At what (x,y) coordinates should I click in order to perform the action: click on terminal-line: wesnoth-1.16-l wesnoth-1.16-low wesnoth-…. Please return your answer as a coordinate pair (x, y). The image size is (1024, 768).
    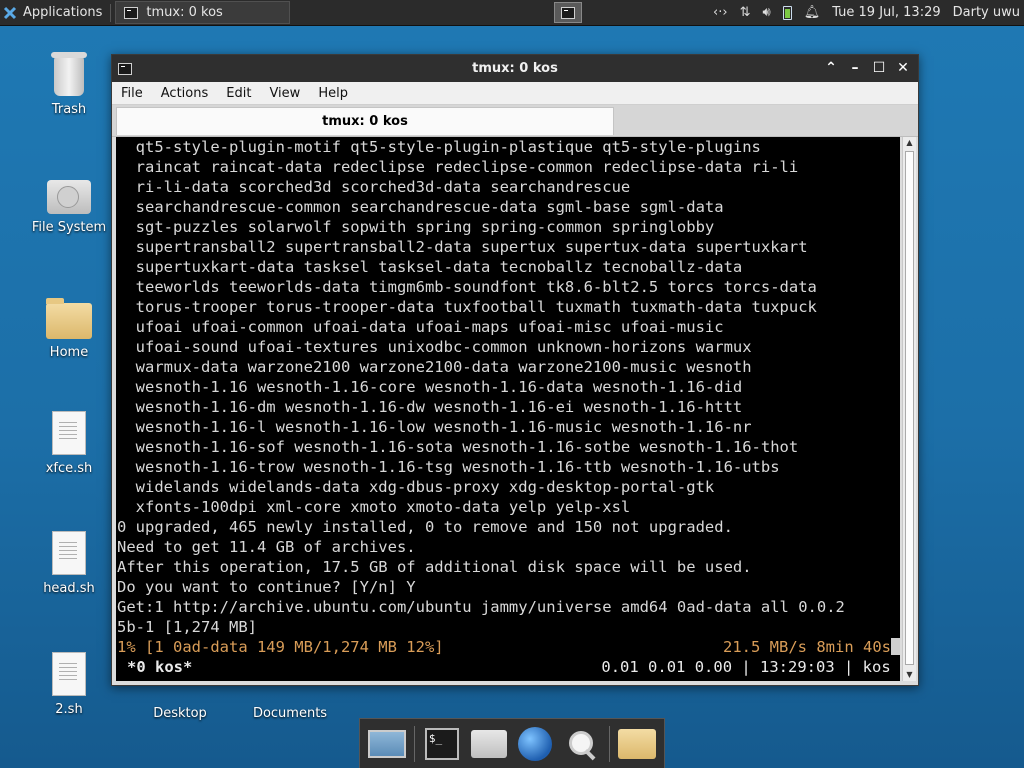
    Looking at the image, I should click on (434, 427).